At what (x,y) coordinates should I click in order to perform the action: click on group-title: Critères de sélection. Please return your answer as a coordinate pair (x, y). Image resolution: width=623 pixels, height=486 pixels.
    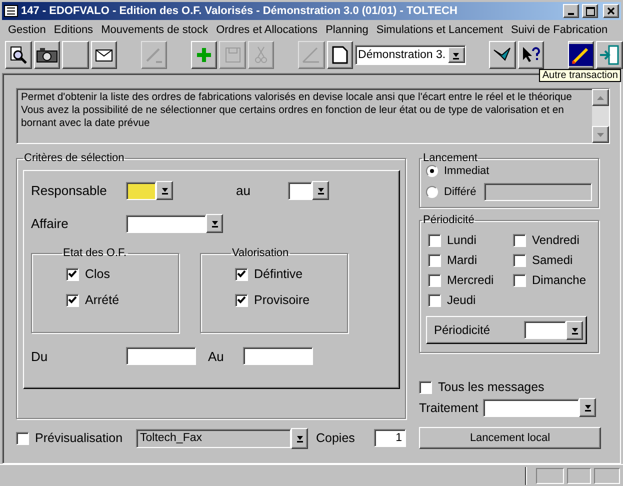
    Looking at the image, I should click on (74, 158).